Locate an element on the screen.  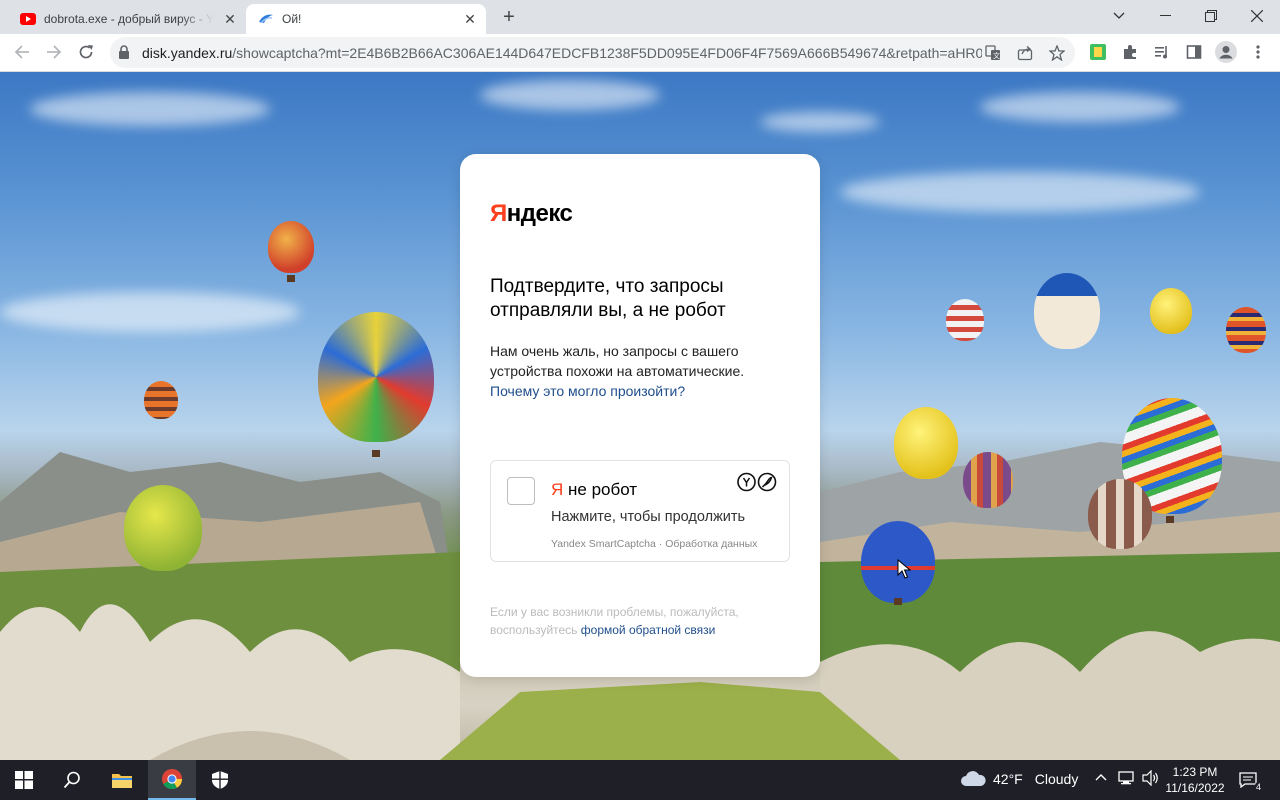
weather-widget: 42°F Cloudy is located at coordinates (1019, 779).